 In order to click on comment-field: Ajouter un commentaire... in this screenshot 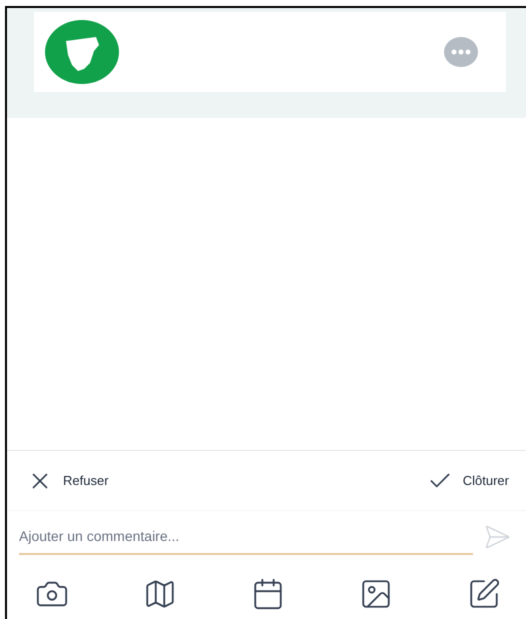, I will do `click(246, 537)`.